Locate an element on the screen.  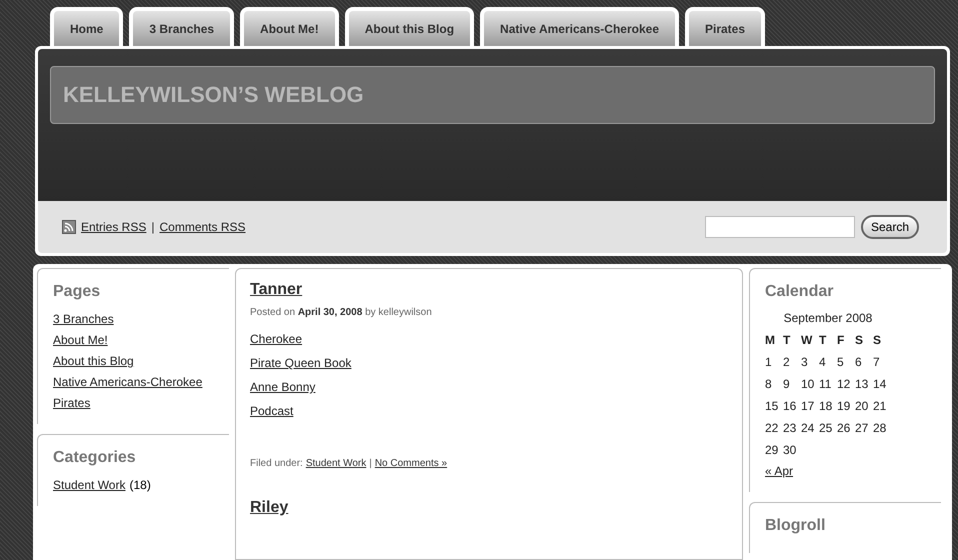
post-count: (18) is located at coordinates (140, 485).